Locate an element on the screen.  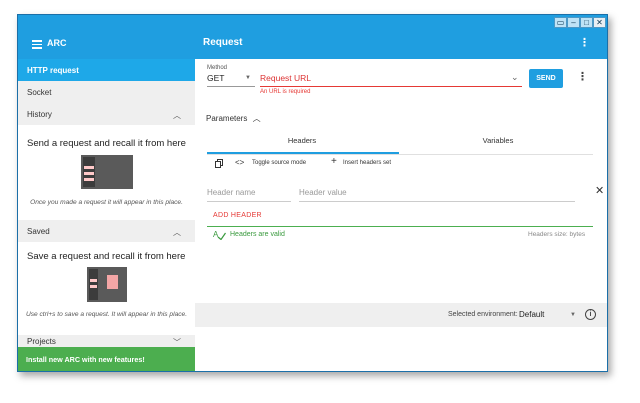
code-icon: <> is located at coordinates (239, 162).